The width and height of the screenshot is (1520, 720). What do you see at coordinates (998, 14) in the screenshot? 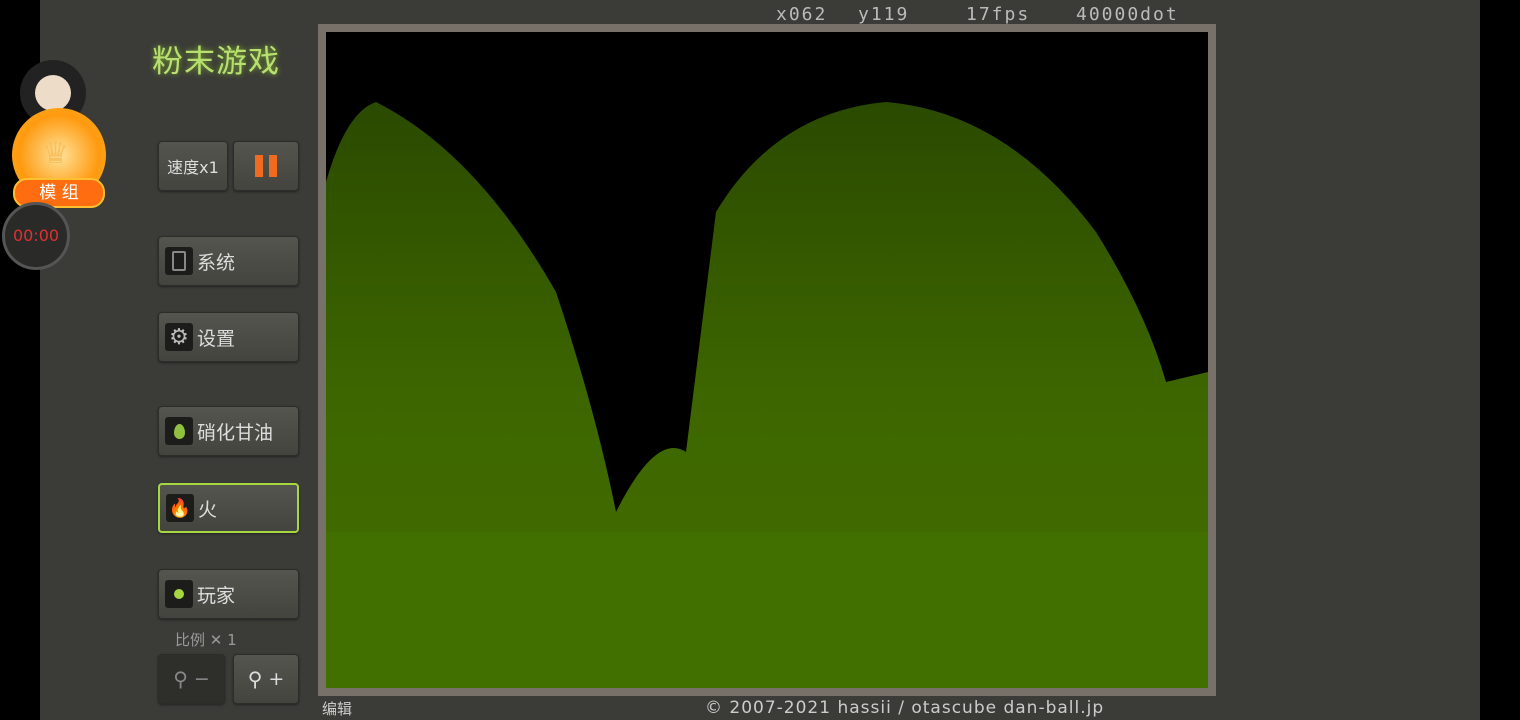
I see `fps-readout: 17fps` at bounding box center [998, 14].